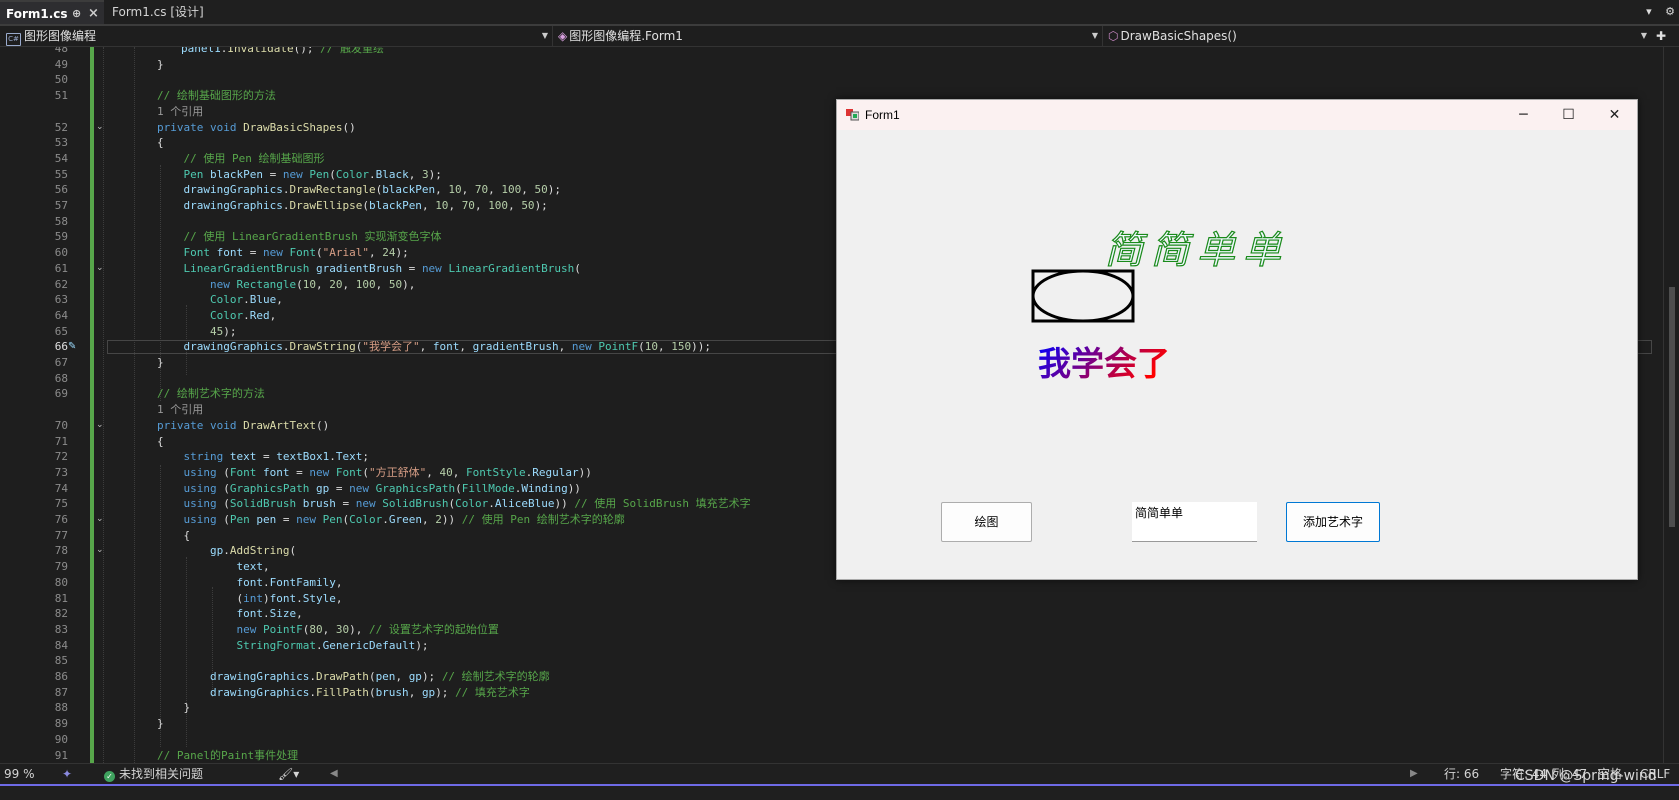  What do you see at coordinates (211, 394) in the screenshot?
I see `code-text: // 绘制艺术字的方法` at bounding box center [211, 394].